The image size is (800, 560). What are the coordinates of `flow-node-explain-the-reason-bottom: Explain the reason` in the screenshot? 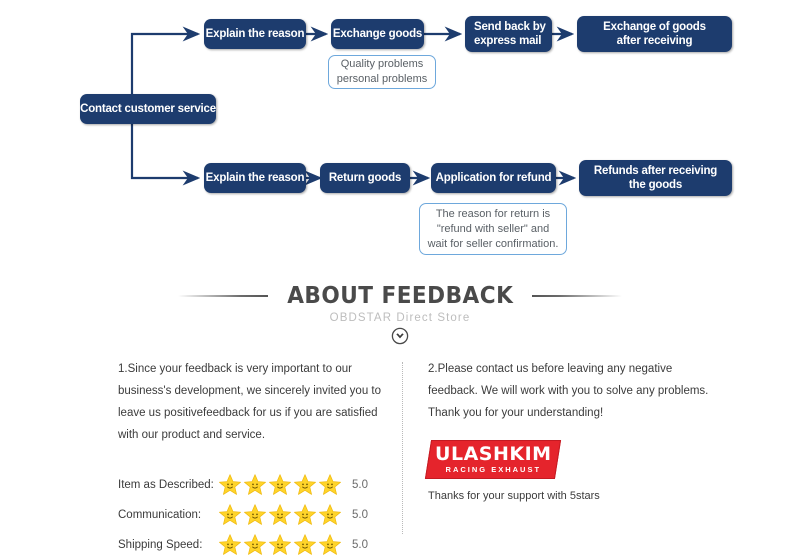 It's located at (255, 178).